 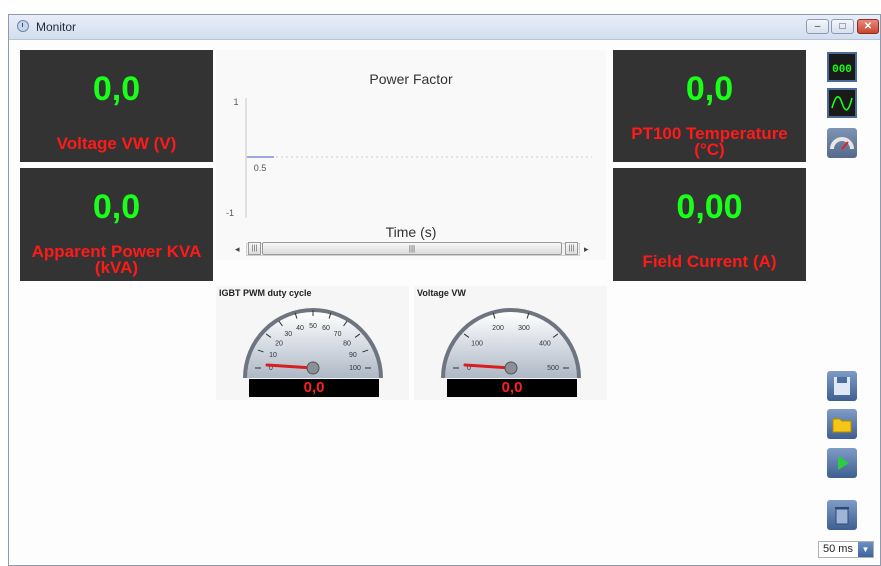 I want to click on voltage-vw-gauge: Voltage VW 0 100 200 300 400 500 0,0, so click(x=510, y=343).